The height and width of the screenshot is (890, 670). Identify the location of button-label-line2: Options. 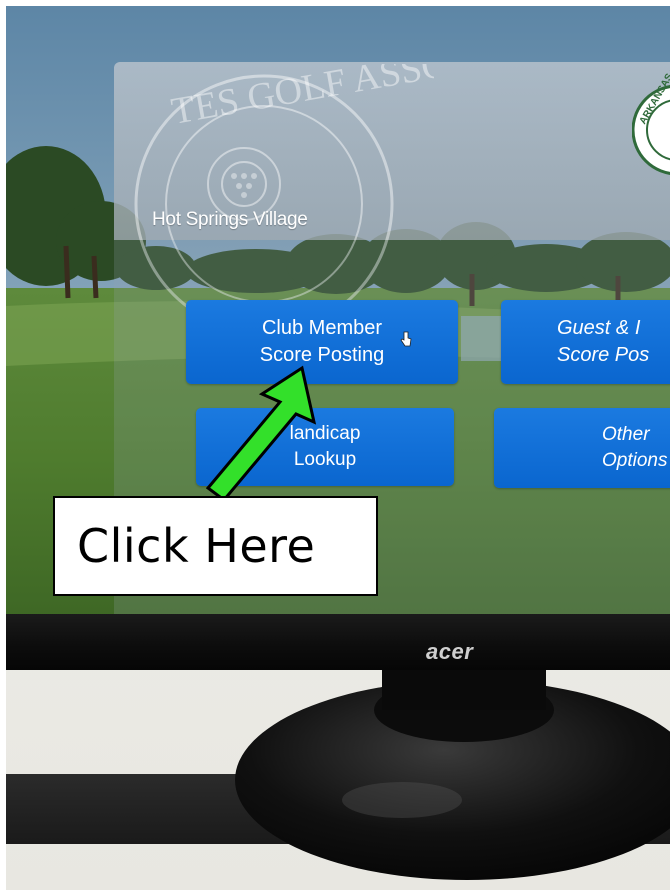
(635, 460).